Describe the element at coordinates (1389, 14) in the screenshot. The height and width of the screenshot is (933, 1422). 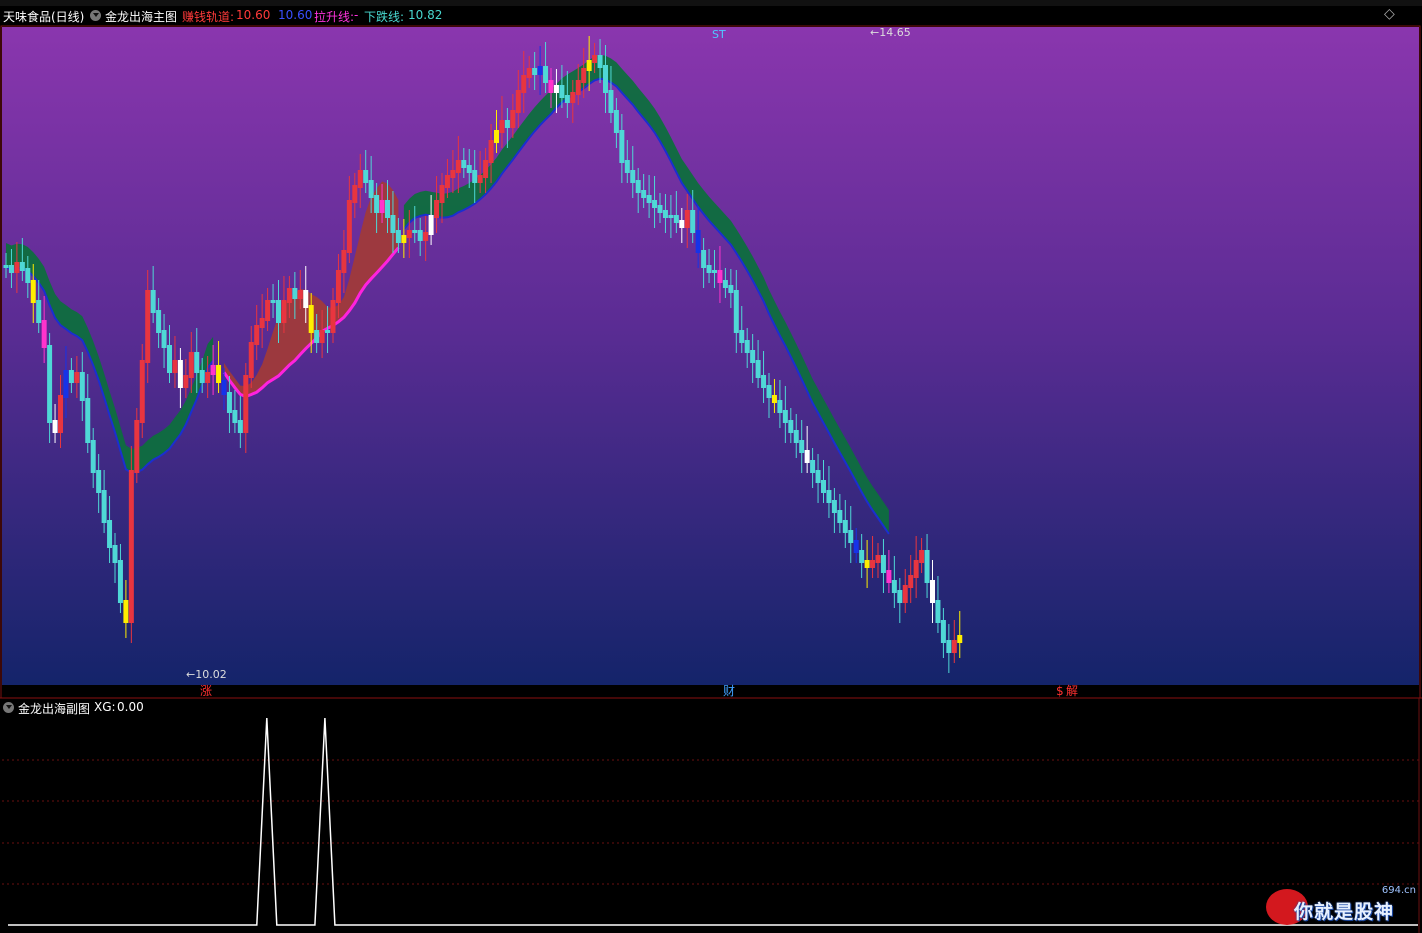
I see `collapse-icon: ◇` at that location.